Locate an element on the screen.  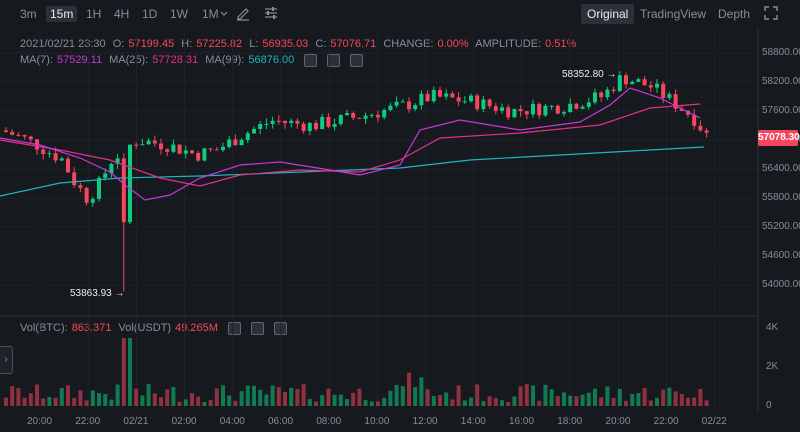
high-annotation-value: 58352.80 is located at coordinates (583, 74).